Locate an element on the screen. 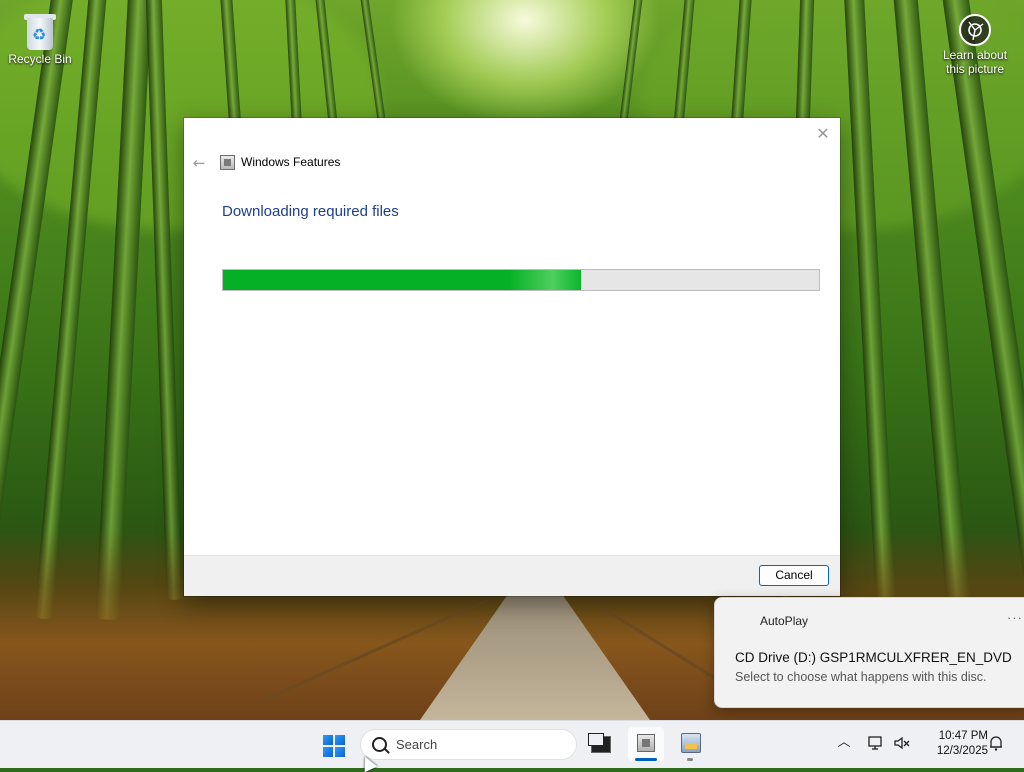 The image size is (1024, 772). running-indicator is located at coordinates (690, 759).